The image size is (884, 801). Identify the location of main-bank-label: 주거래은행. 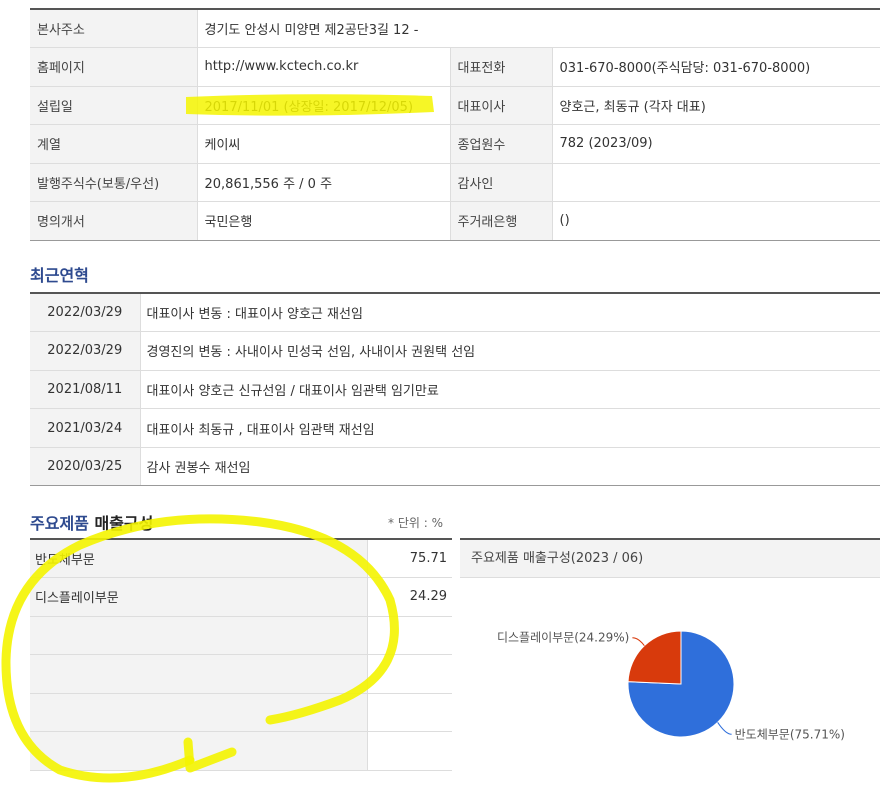
(501, 221).